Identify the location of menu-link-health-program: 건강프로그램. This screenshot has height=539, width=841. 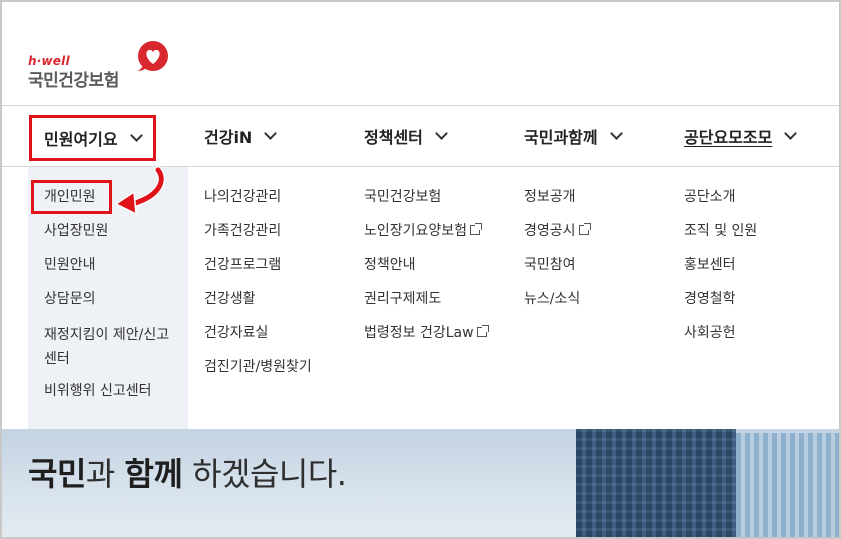
(258, 265).